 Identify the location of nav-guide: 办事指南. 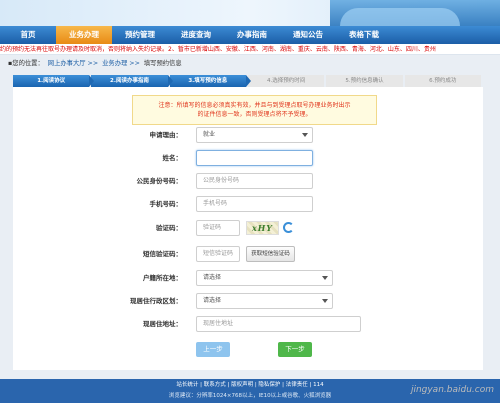
(252, 35).